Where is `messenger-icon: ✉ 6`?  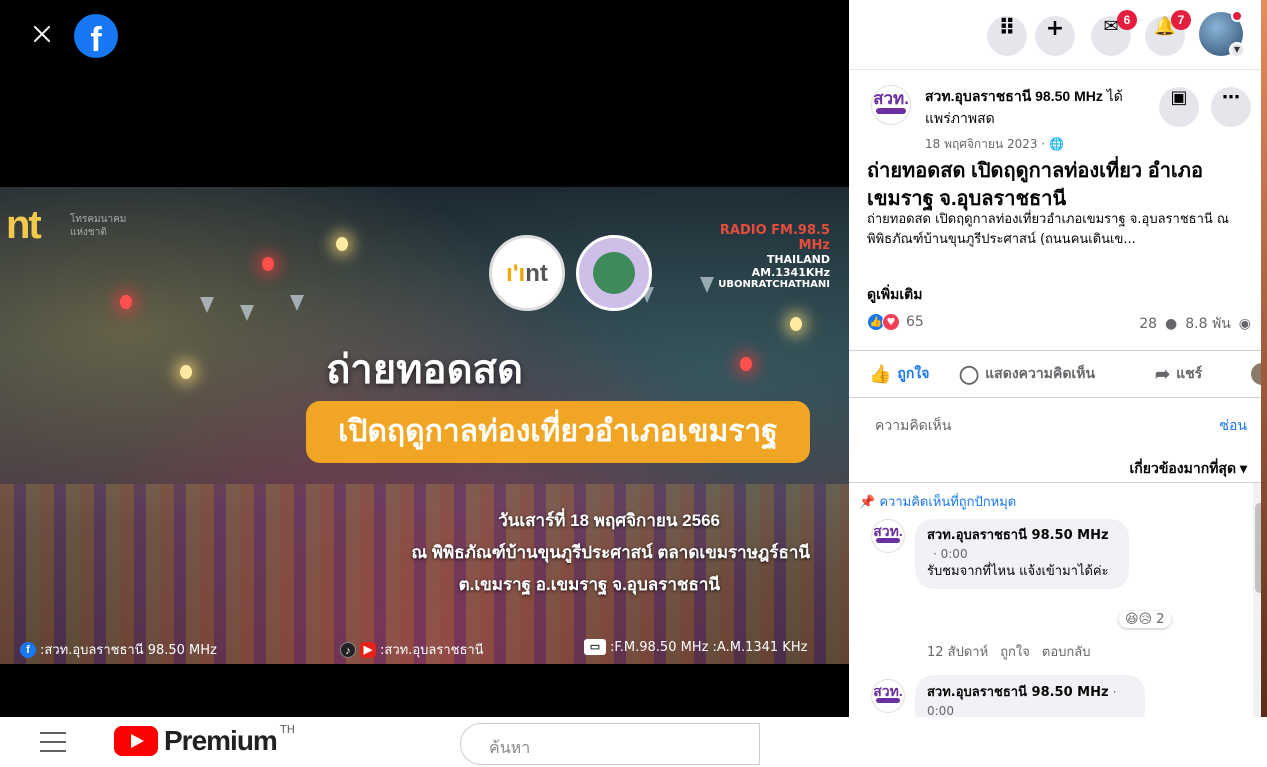 messenger-icon: ✉ 6 is located at coordinates (1114, 33).